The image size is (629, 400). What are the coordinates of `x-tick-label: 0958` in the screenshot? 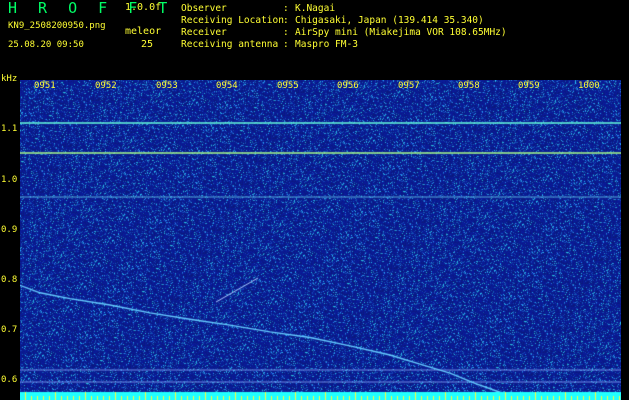 It's located at (469, 86).